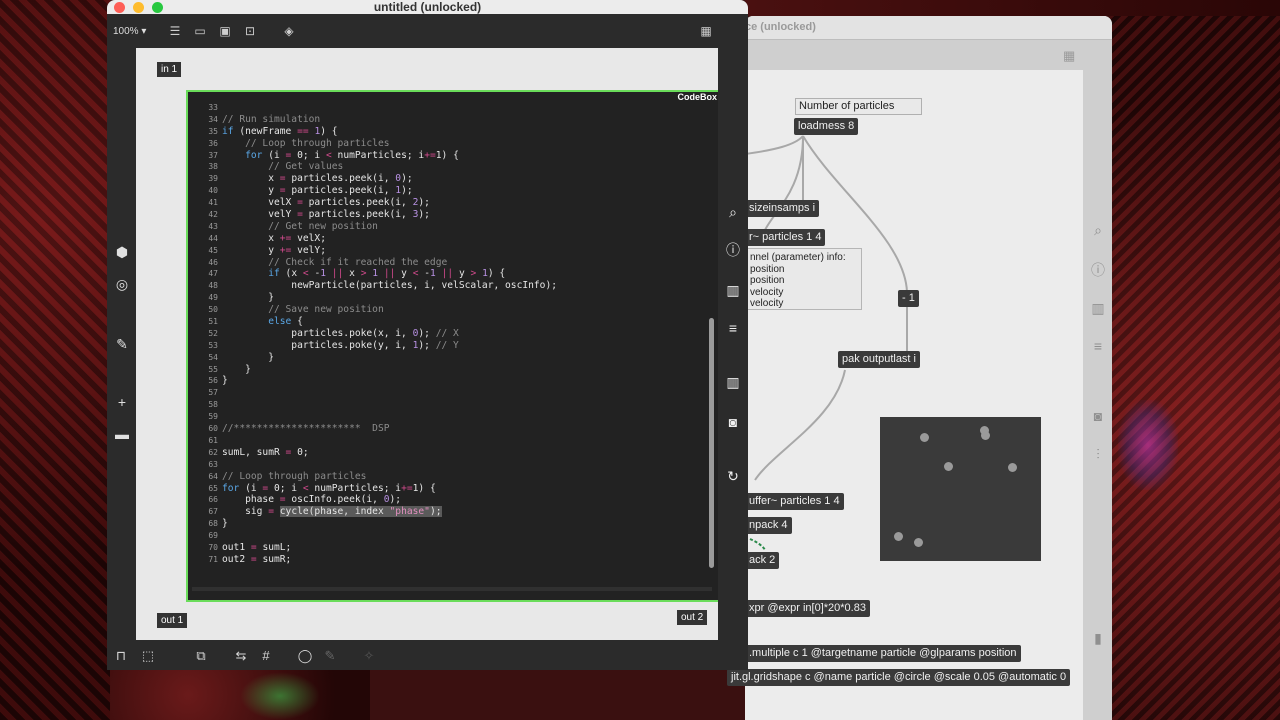  What do you see at coordinates (807, 608) in the screenshot?
I see `expr-object: xpr @expr in[0]*20*0.83` at bounding box center [807, 608].